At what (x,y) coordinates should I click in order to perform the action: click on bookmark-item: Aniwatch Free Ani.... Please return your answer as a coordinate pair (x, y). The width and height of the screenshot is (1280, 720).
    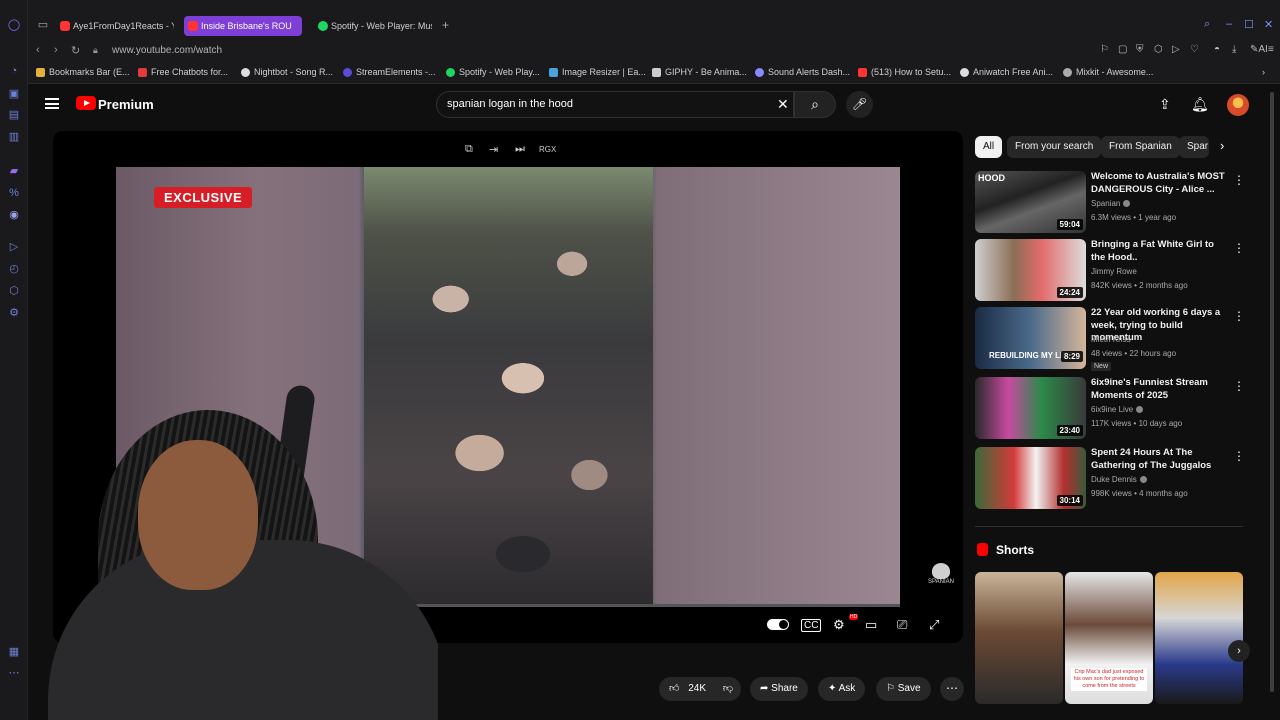
    Looking at the image, I should click on (1006, 72).